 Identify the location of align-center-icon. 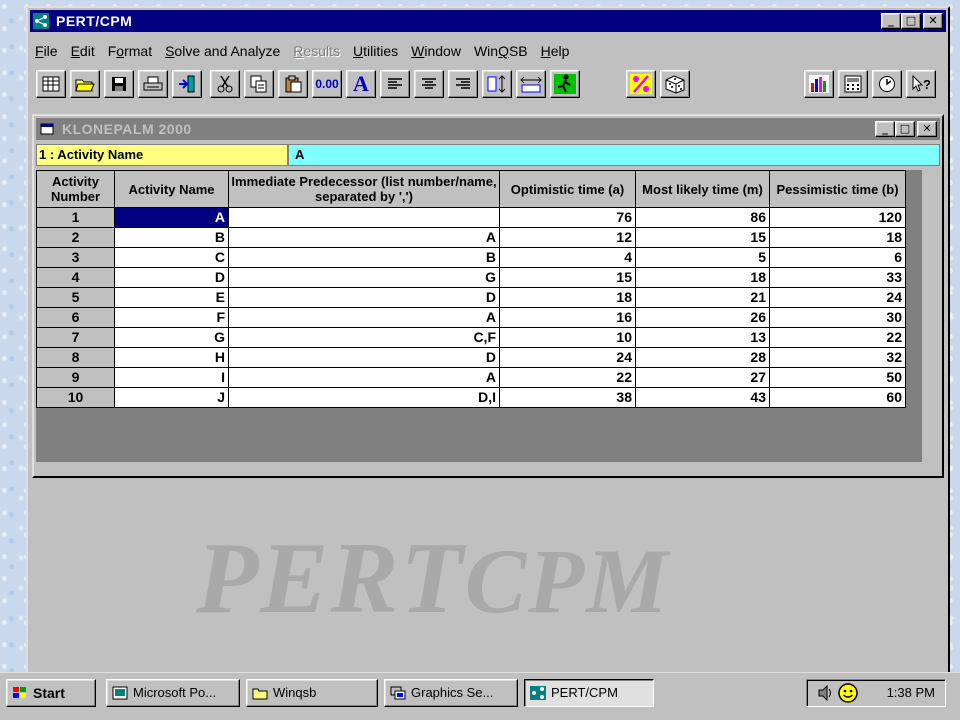
(429, 84).